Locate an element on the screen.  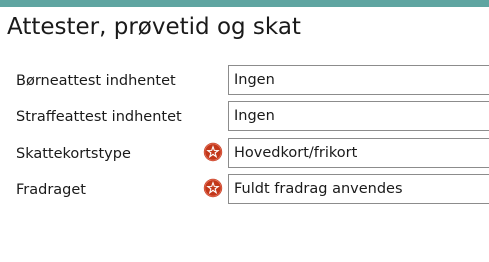
field-label-fradraget: Fradraget is located at coordinates (51, 190).